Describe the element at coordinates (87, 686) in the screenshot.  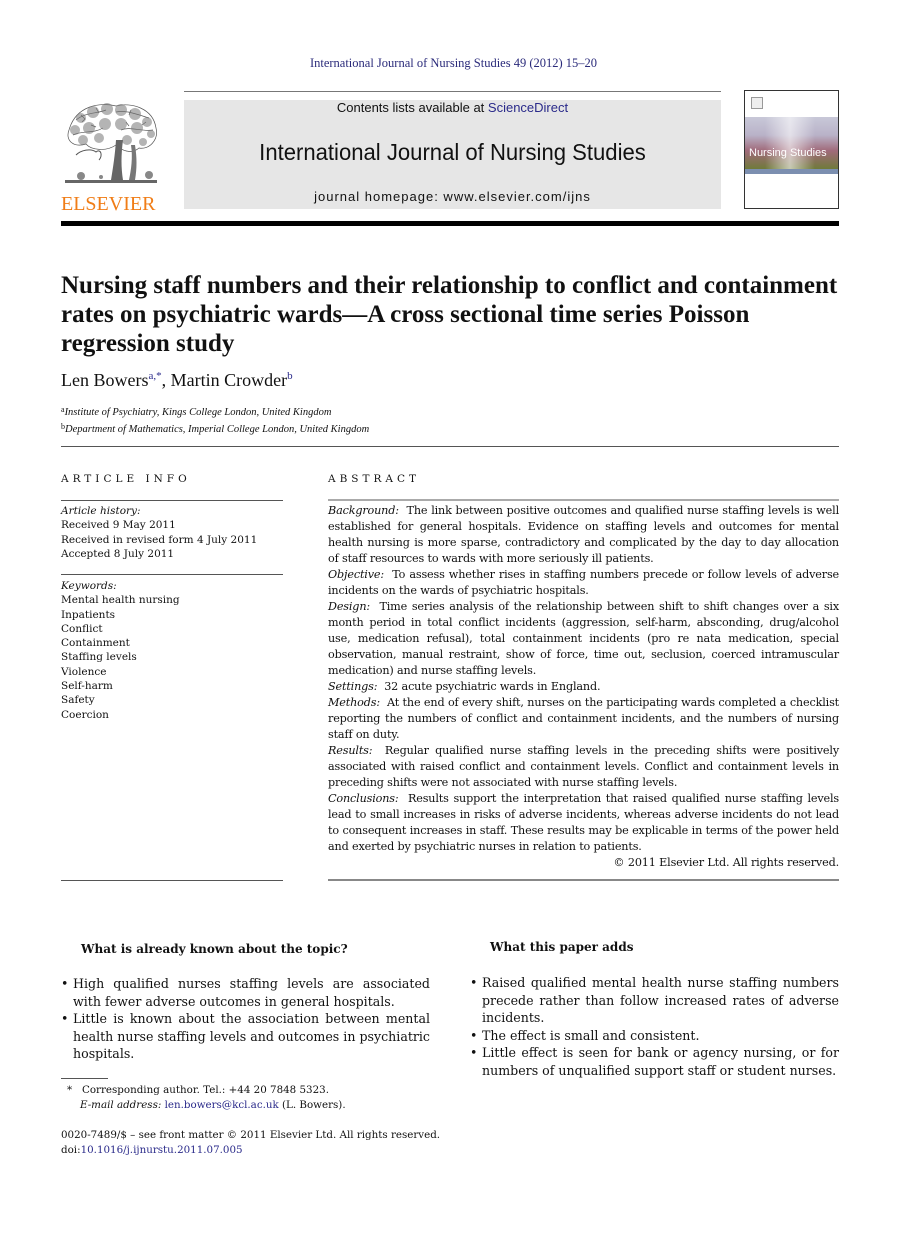
I see `keyword-item: Self-harm` at that location.